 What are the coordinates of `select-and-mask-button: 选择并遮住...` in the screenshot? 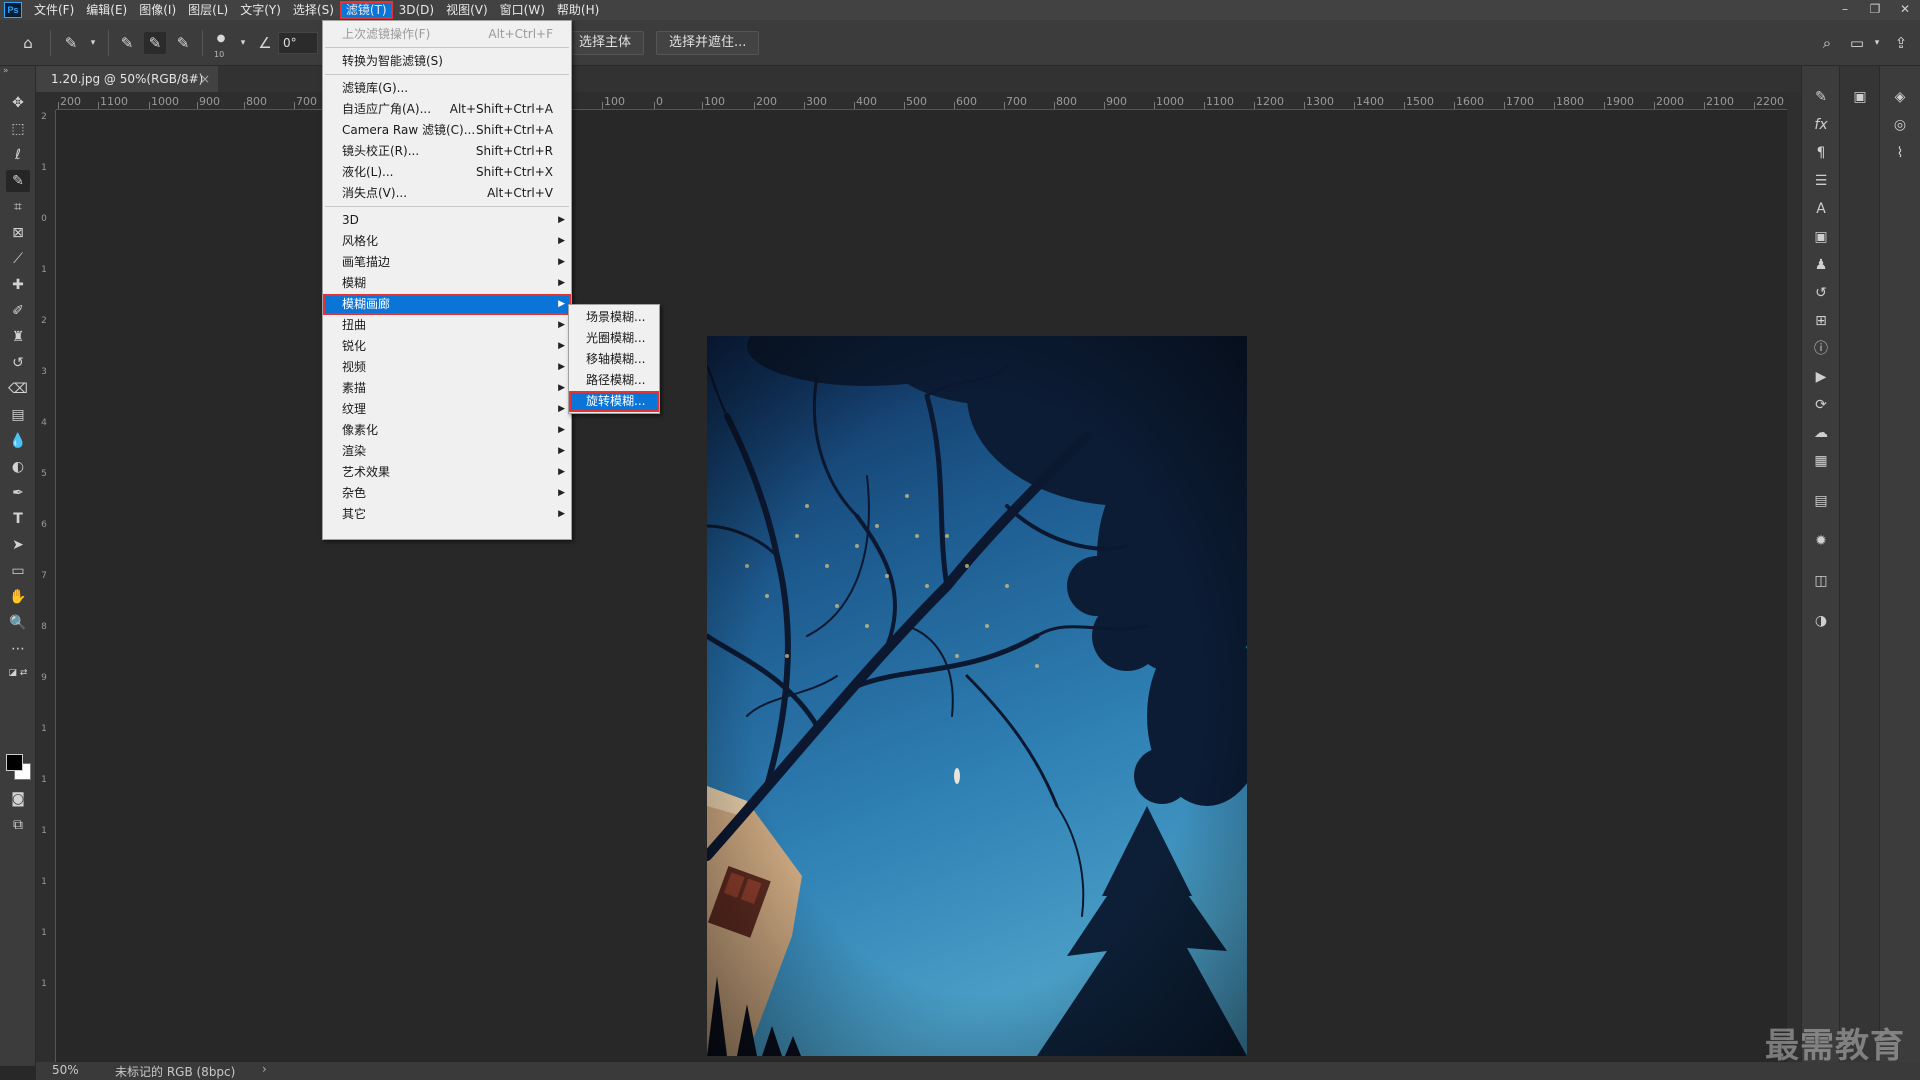 It's located at (708, 43).